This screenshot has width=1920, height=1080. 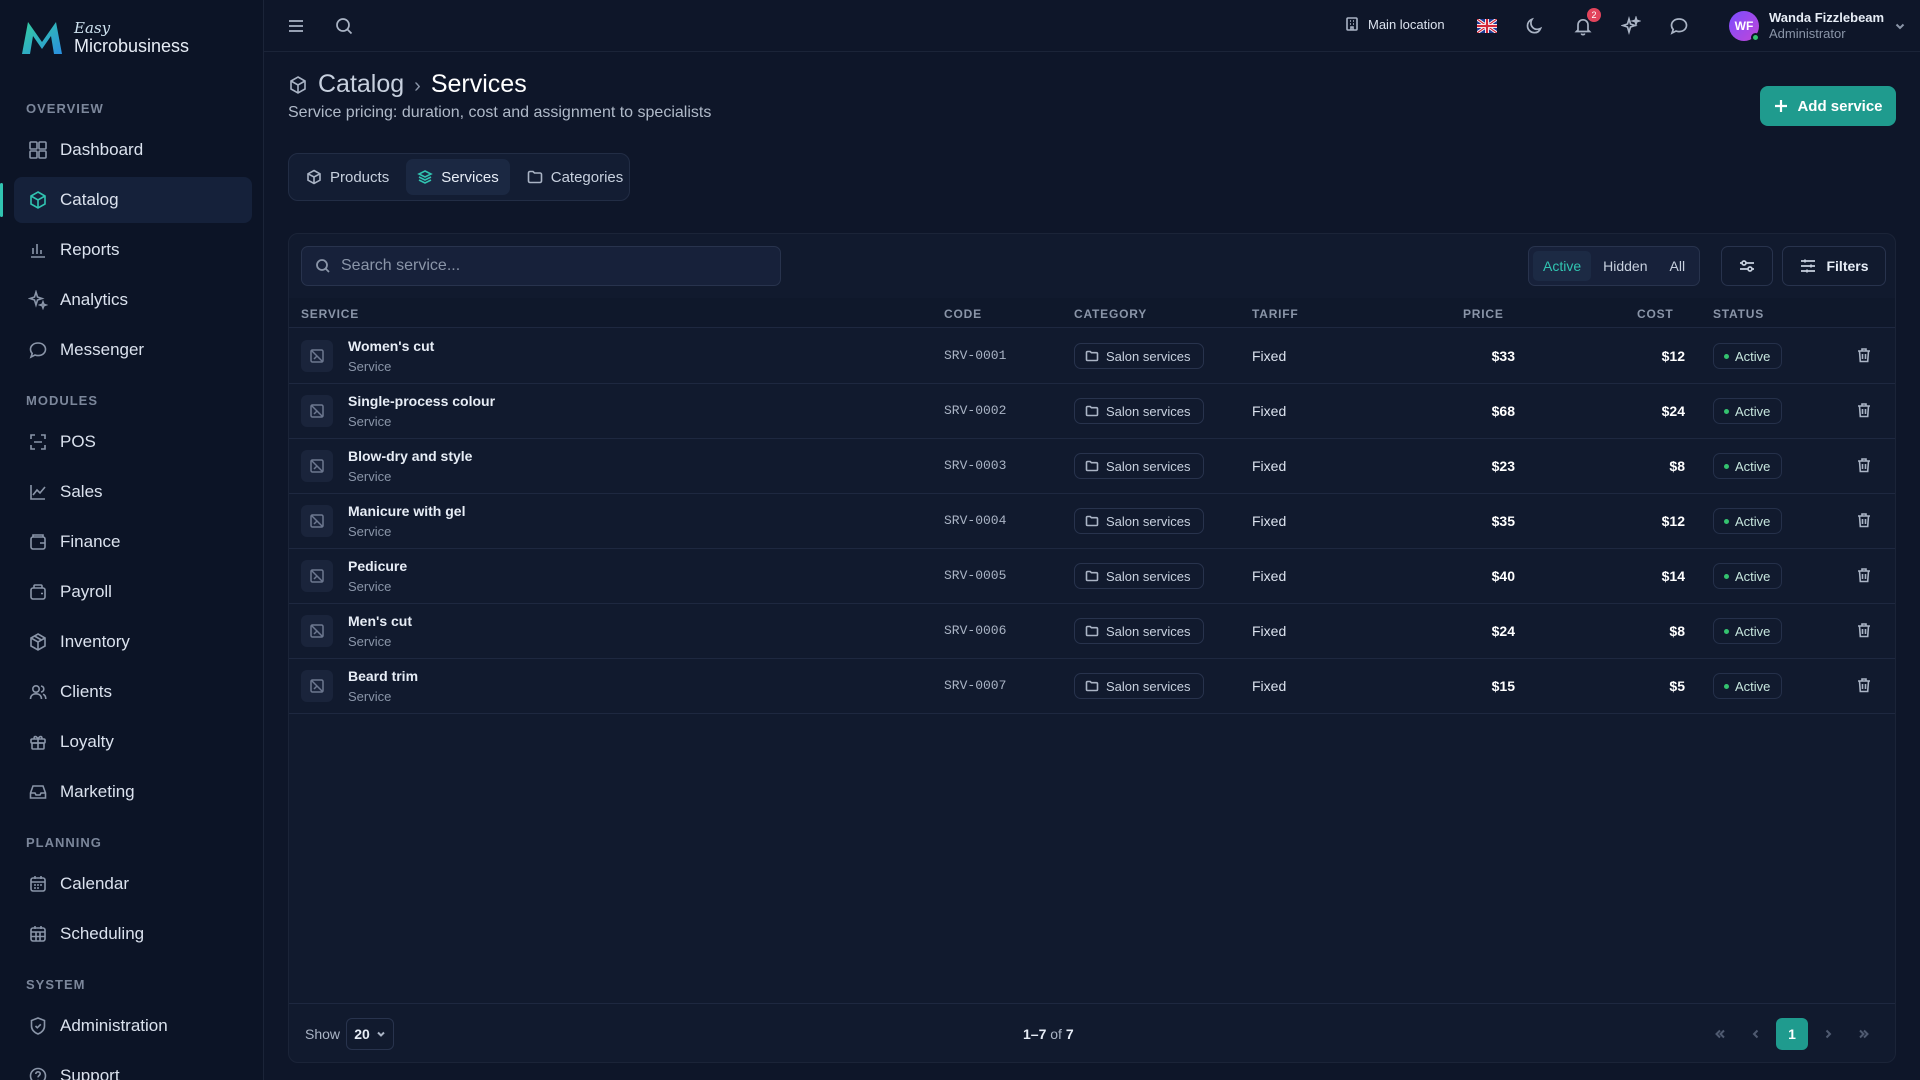 I want to click on column-header-code: CODE, so click(x=963, y=314).